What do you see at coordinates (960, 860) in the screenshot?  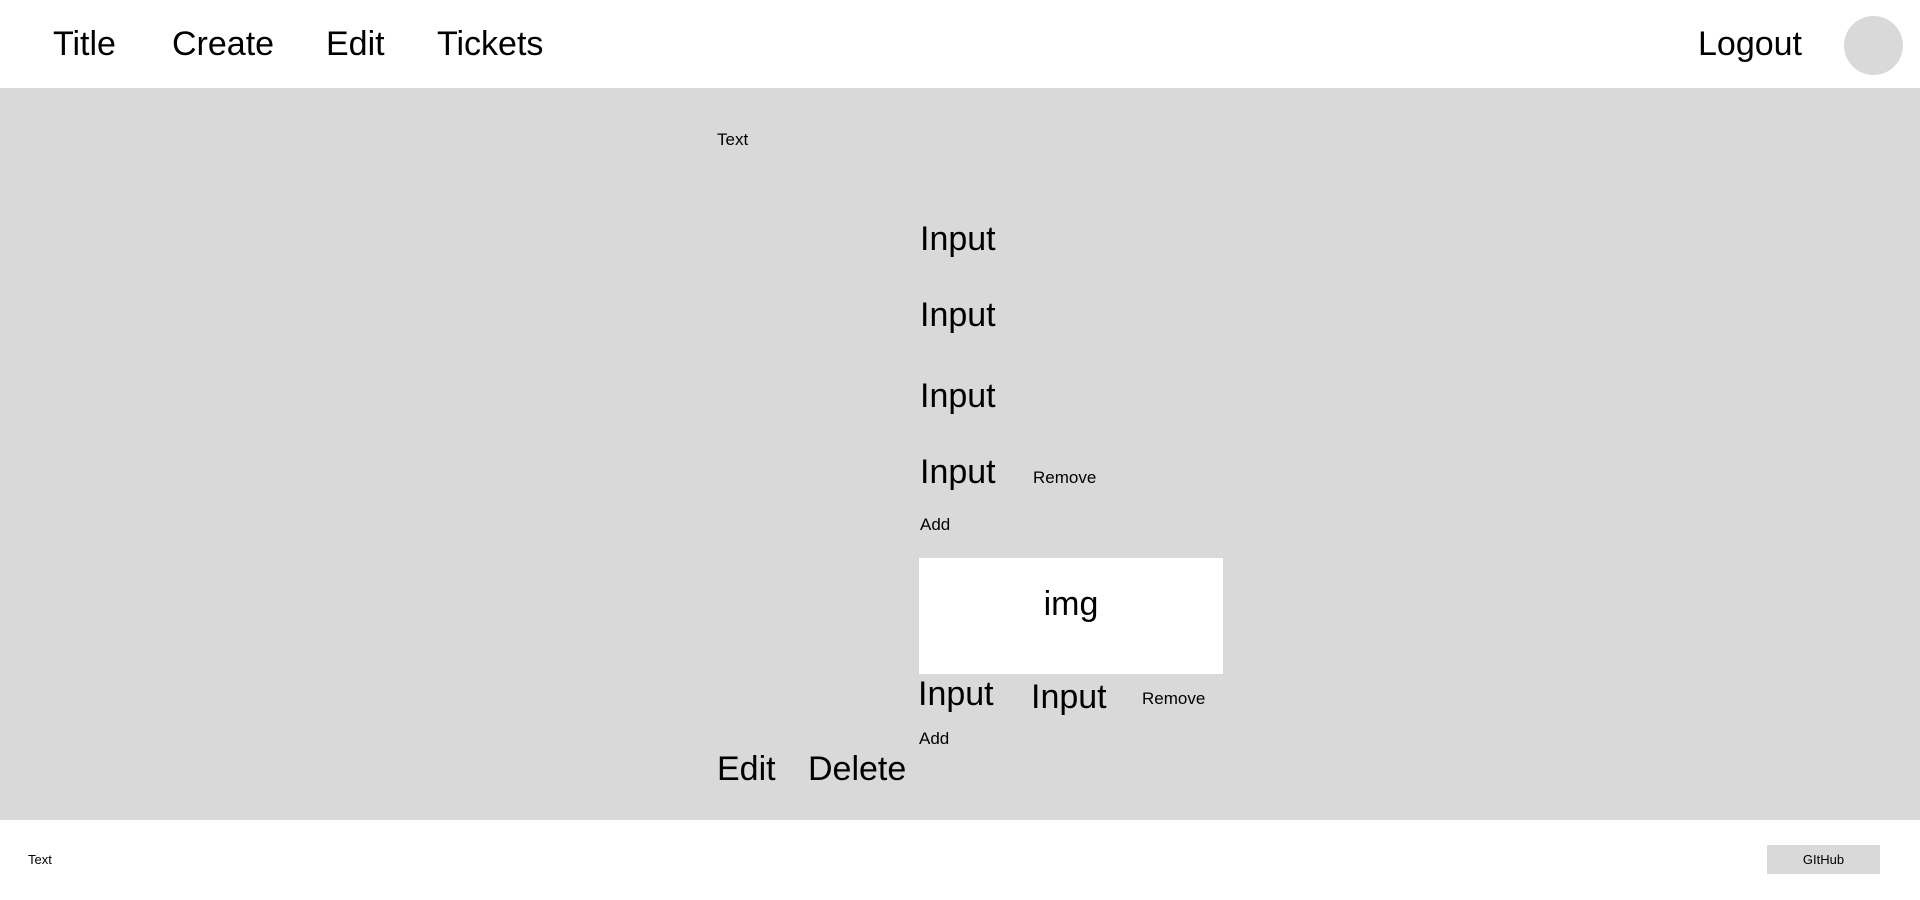 I see `footer: Text GItHub` at bounding box center [960, 860].